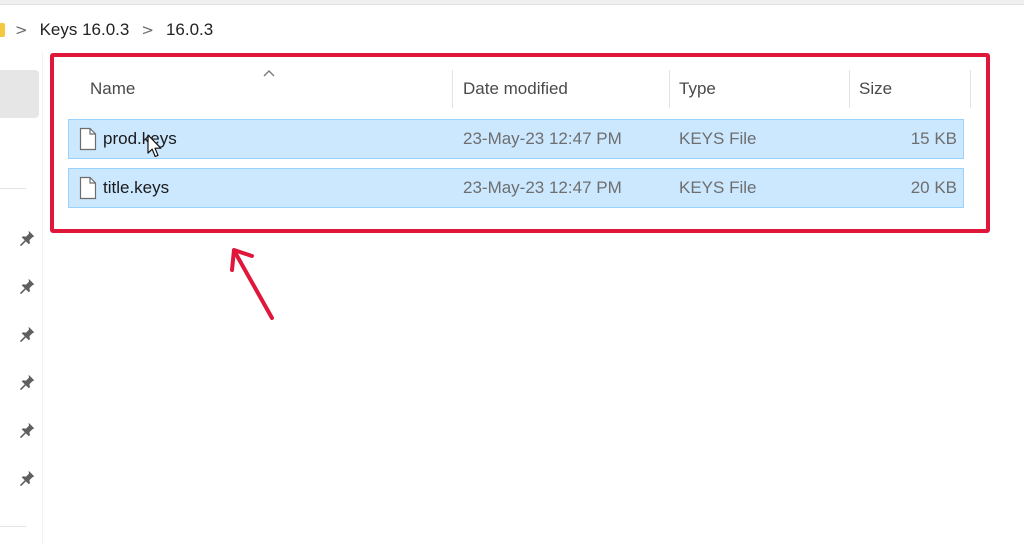  What do you see at coordinates (136, 188) in the screenshot?
I see `file-name: title.keys` at bounding box center [136, 188].